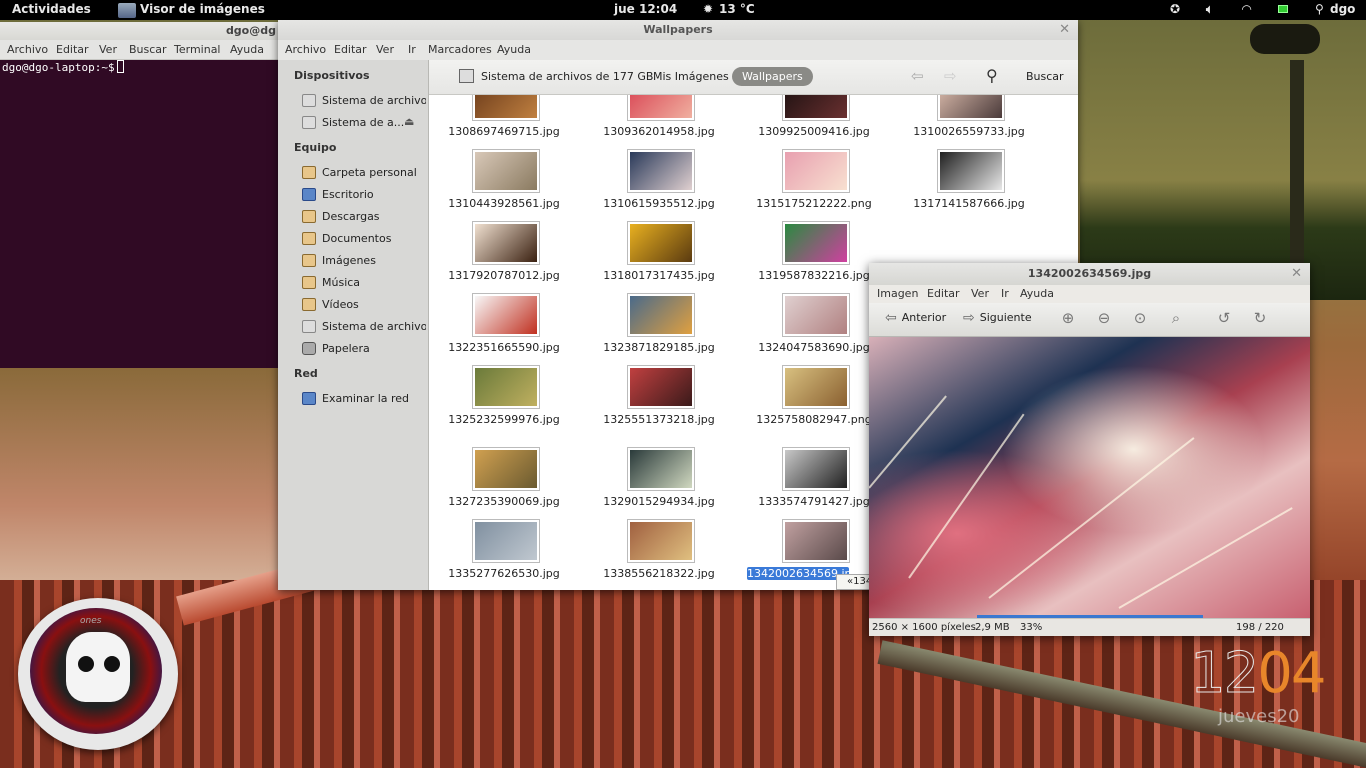 The height and width of the screenshot is (768, 1366). What do you see at coordinates (305, 49) in the screenshot?
I see `menu-archivo: Archivo` at bounding box center [305, 49].